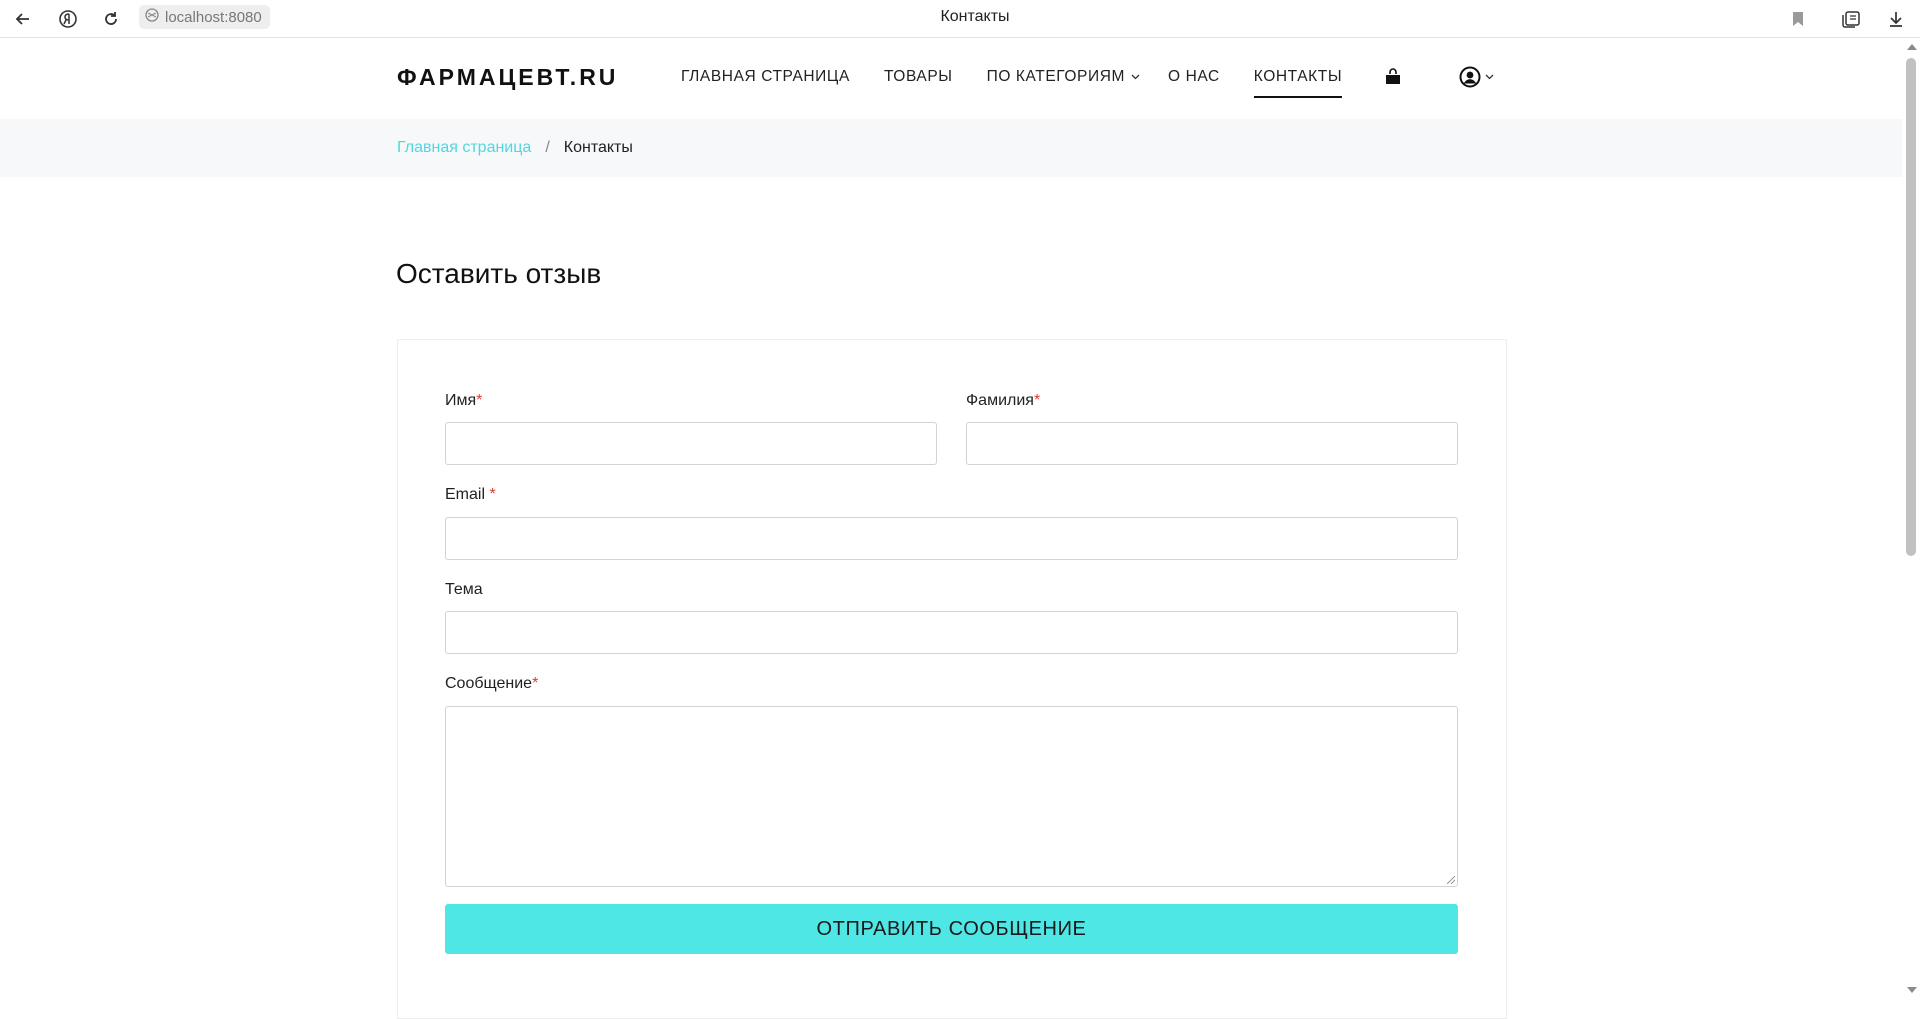  I want to click on nav-item-label: Главная страница, so click(765, 76).